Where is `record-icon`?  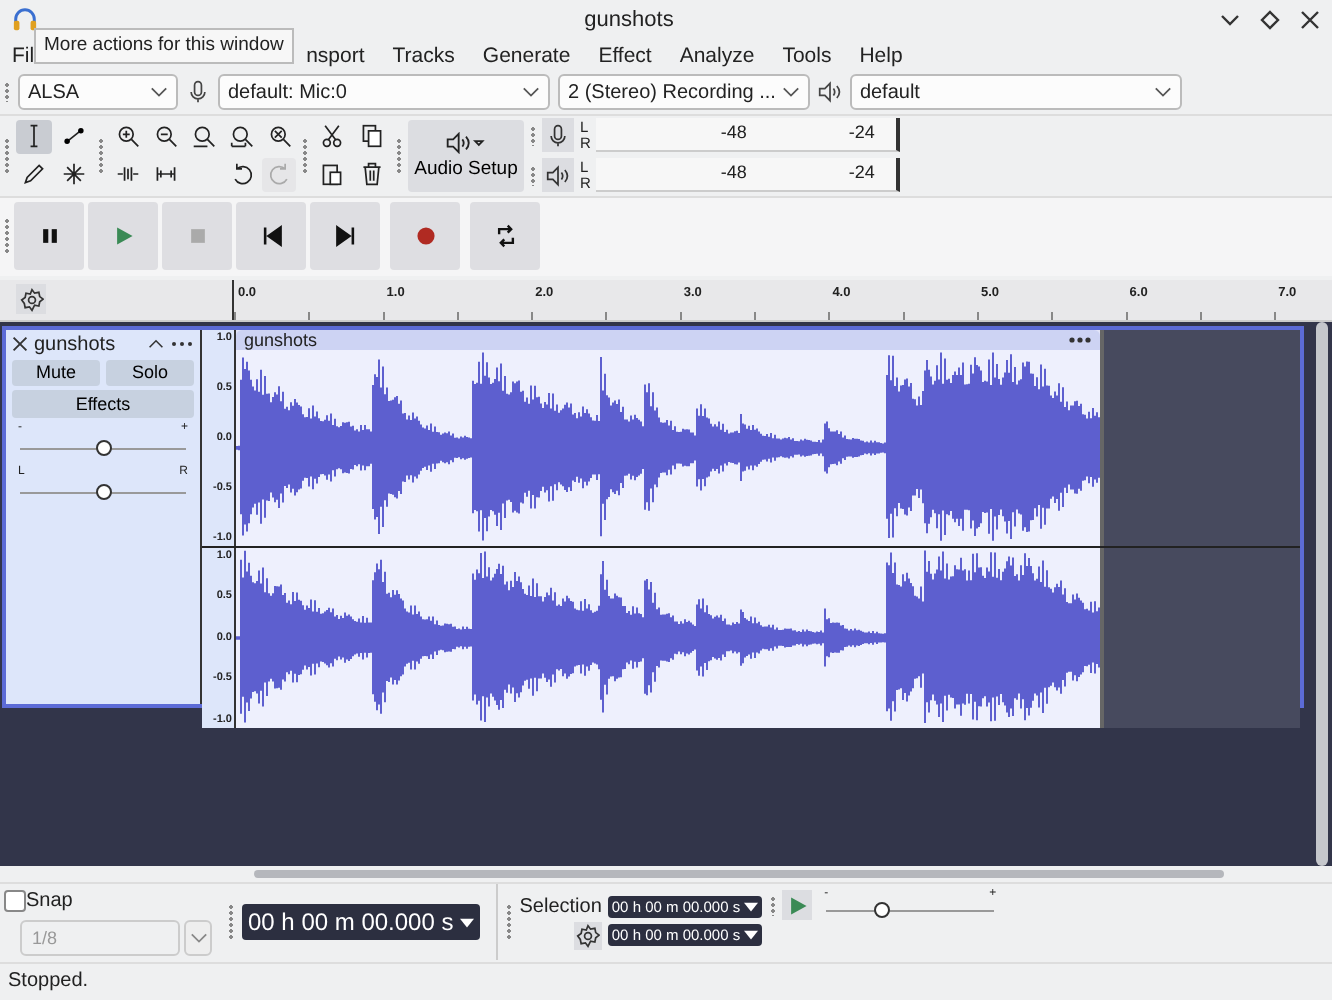
record-icon is located at coordinates (425, 236).